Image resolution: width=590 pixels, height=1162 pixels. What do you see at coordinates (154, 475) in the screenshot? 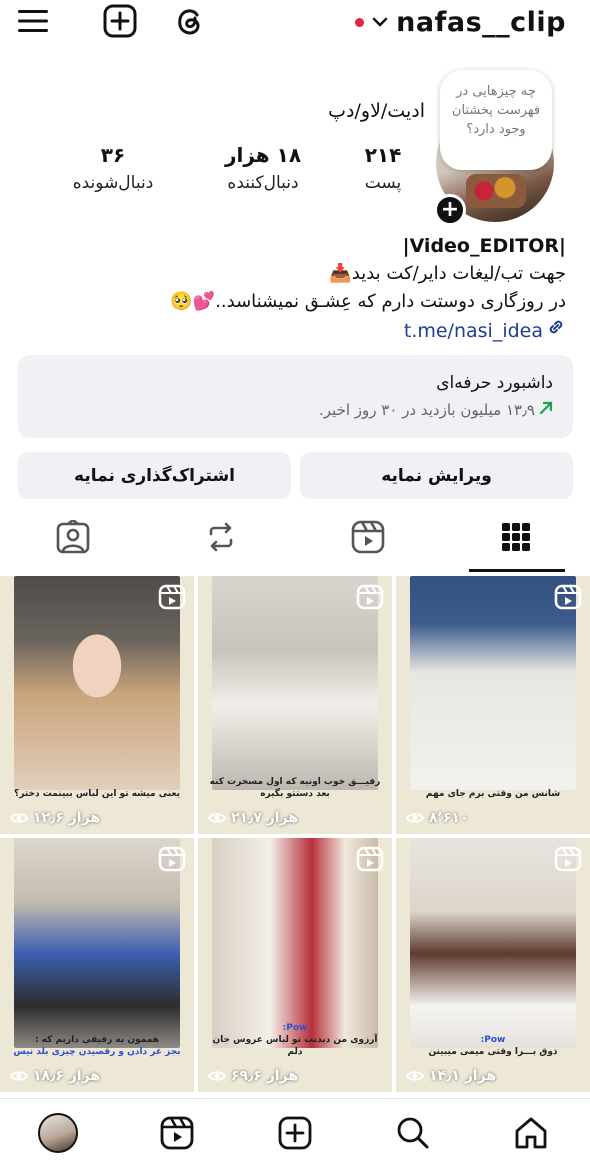
I see `share-profile-button: اشتراک‌گذاری نمایه` at bounding box center [154, 475].